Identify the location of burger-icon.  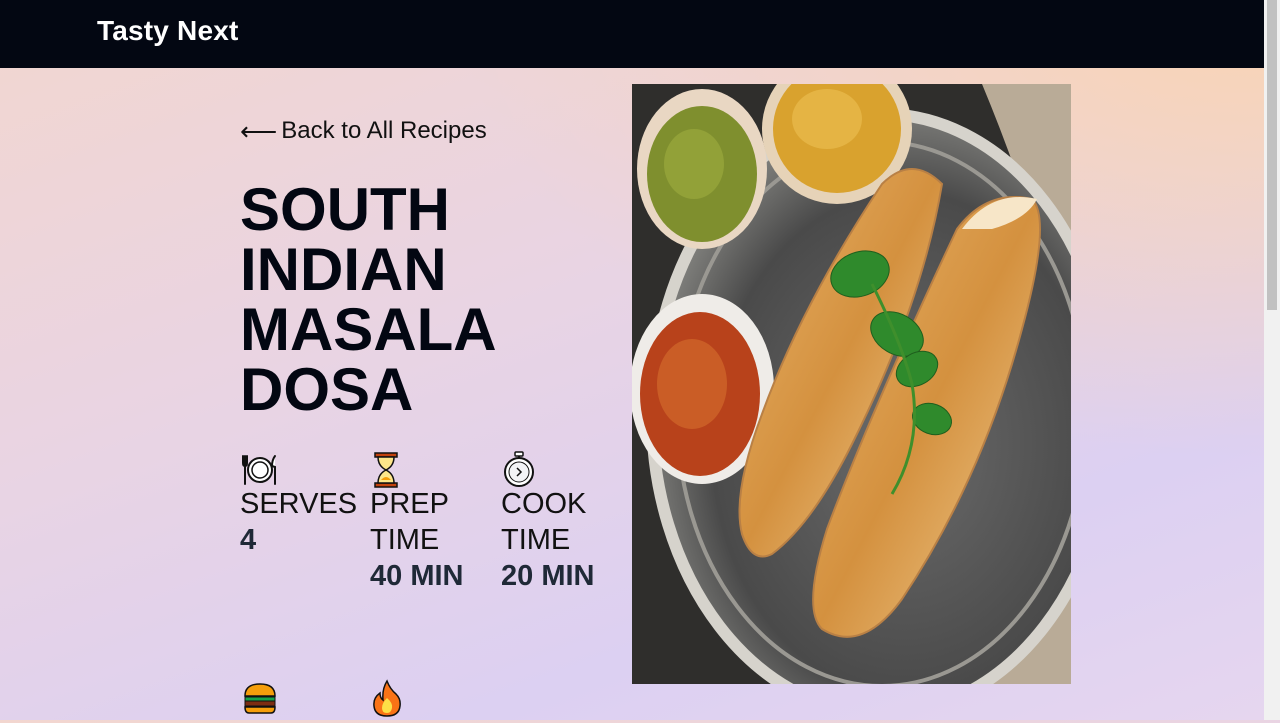
(260, 698).